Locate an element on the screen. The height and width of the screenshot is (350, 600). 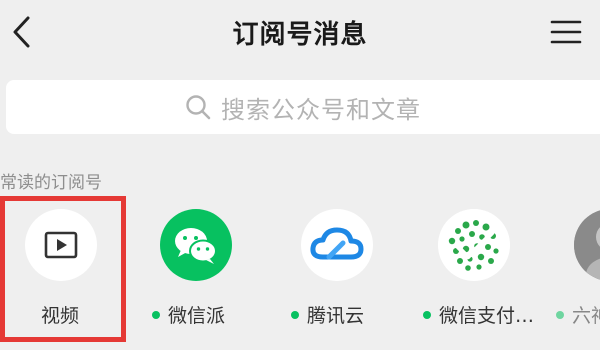
wechat-pay-avatar is located at coordinates (474, 245).